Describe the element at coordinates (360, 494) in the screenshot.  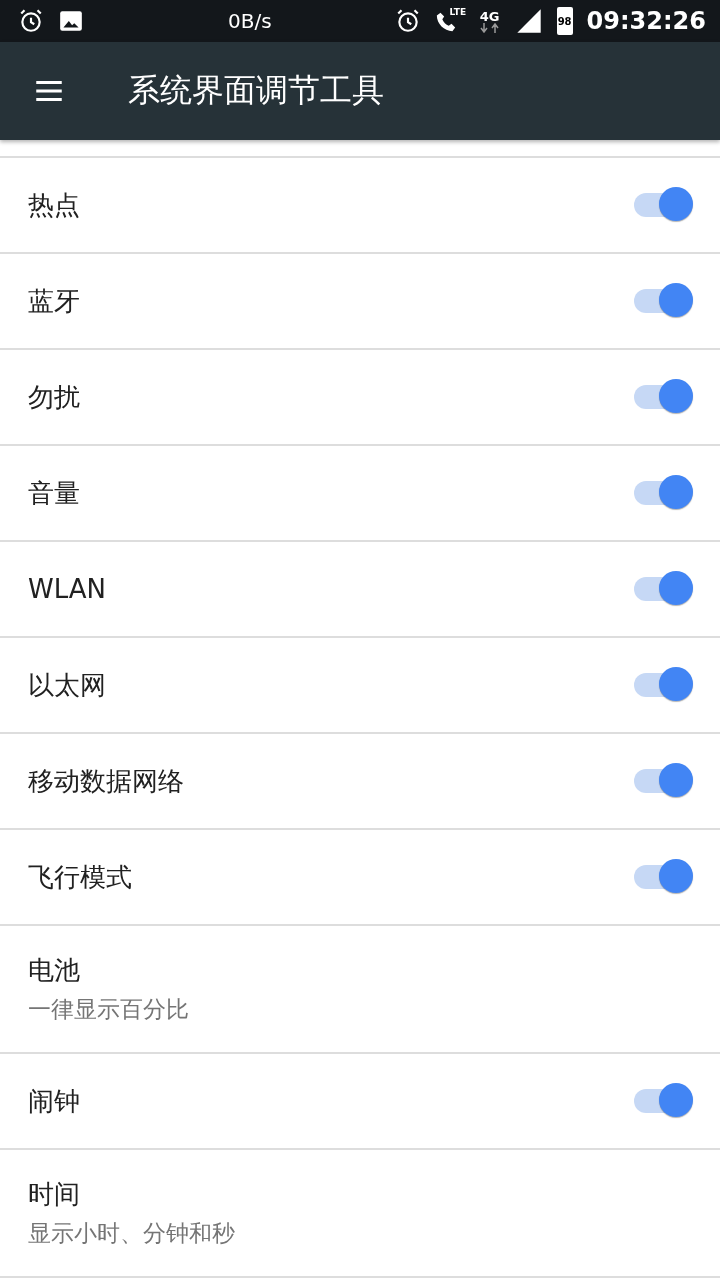
I see `setting-row: 音量` at that location.